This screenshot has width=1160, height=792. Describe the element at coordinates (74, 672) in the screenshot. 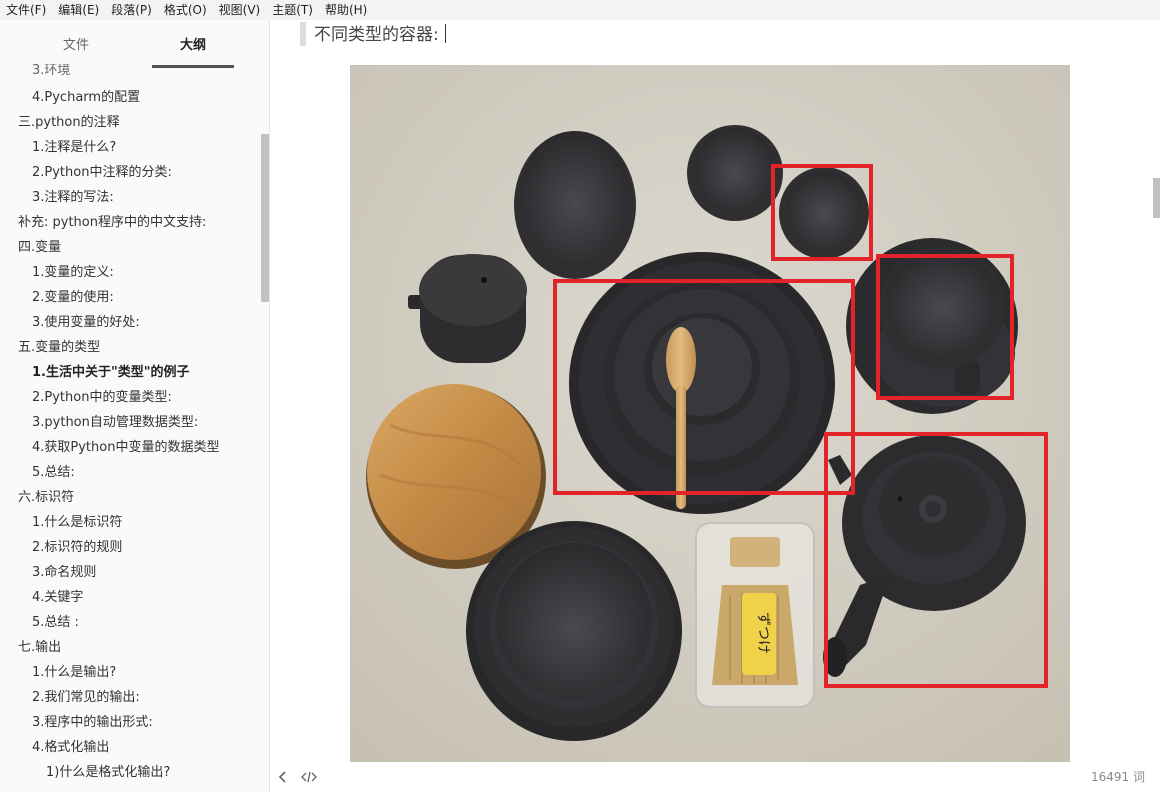

I see `outline-item: 1.什么是输出?` at that location.